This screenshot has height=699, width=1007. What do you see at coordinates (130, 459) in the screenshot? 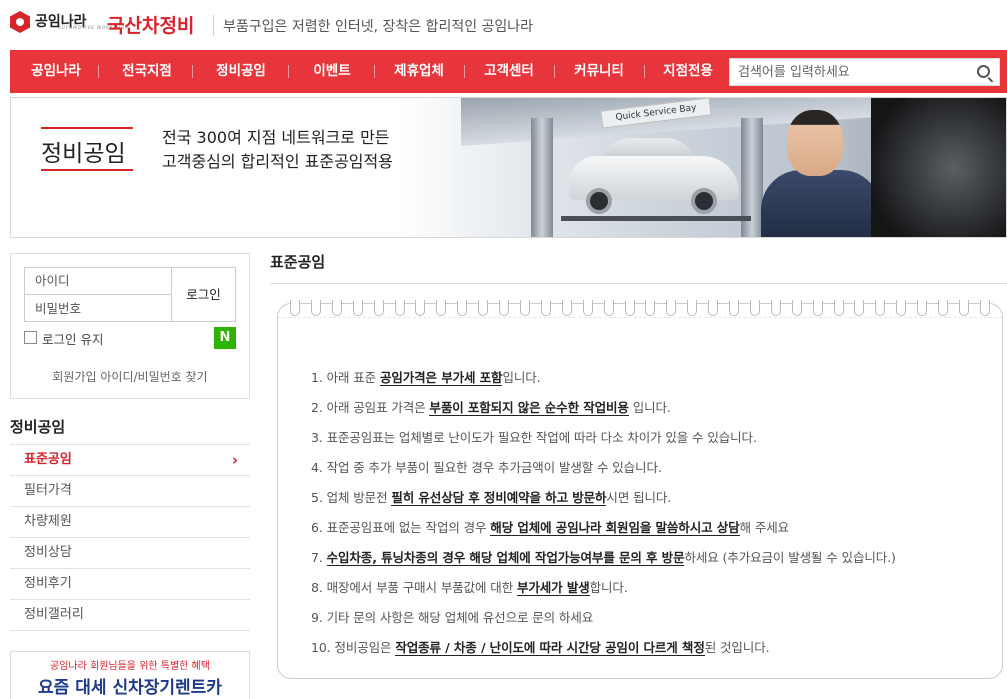
I see `sidebar-item-standard-labor: 표준공임 ›` at bounding box center [130, 459].